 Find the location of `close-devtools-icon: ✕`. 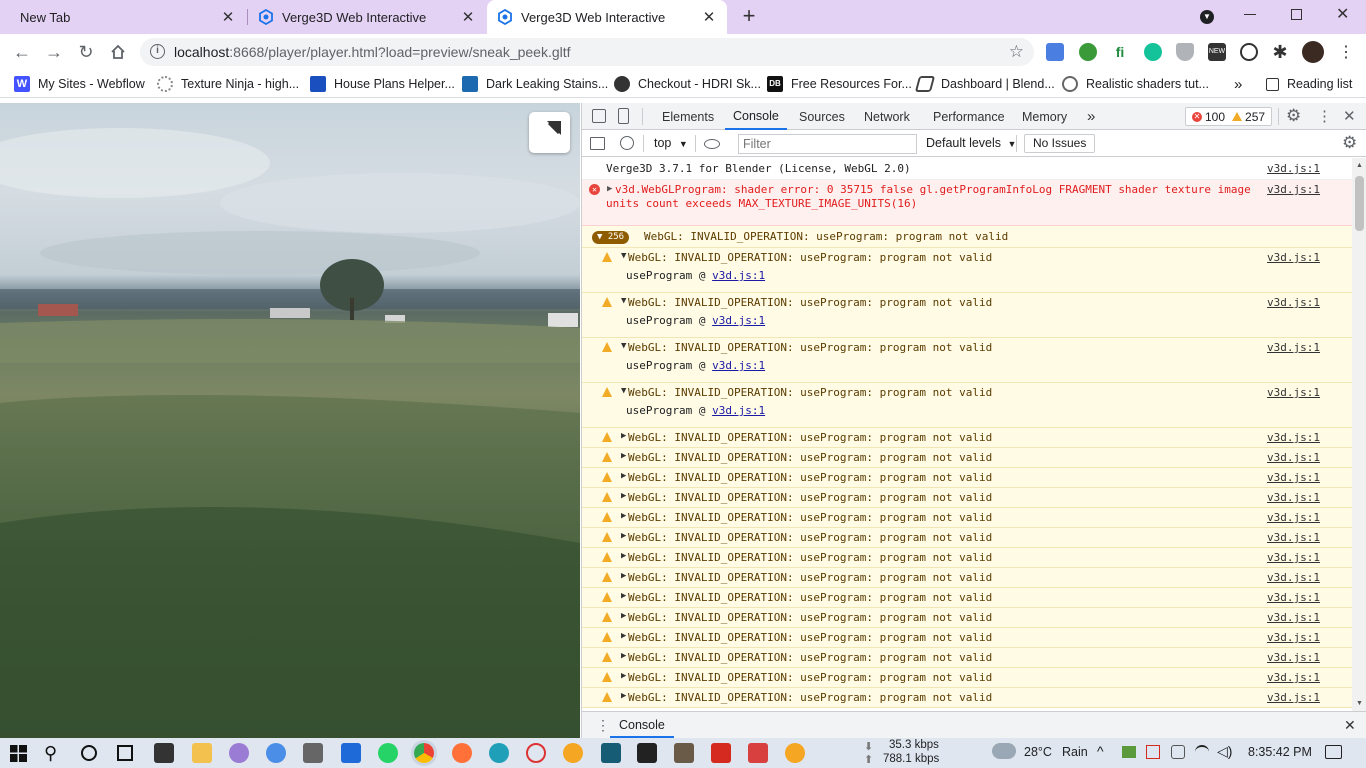

close-devtools-icon: ✕ is located at coordinates (1349, 116).